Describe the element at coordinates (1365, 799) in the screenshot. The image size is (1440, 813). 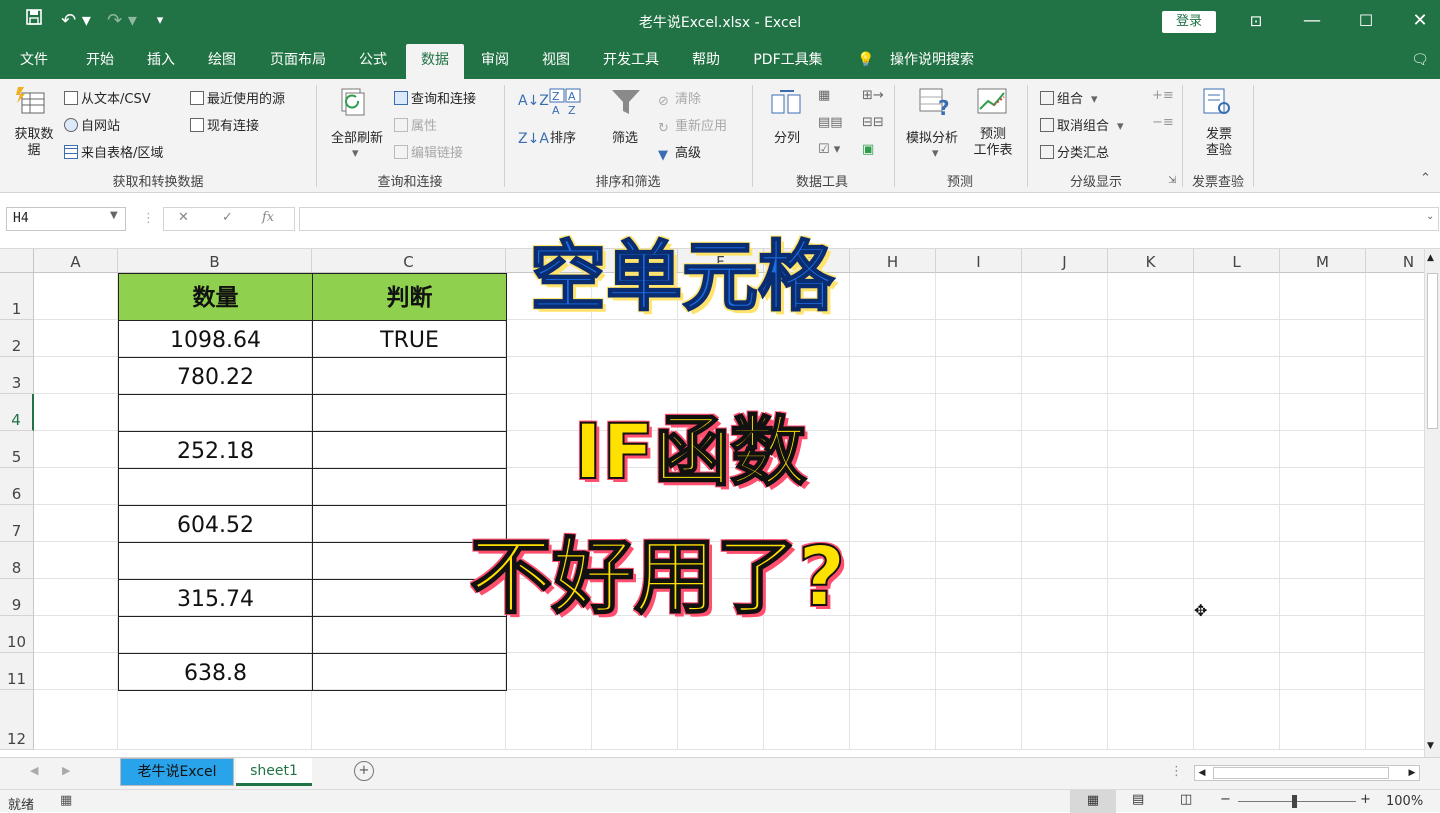
I see `zoom-in-icon: +` at that location.